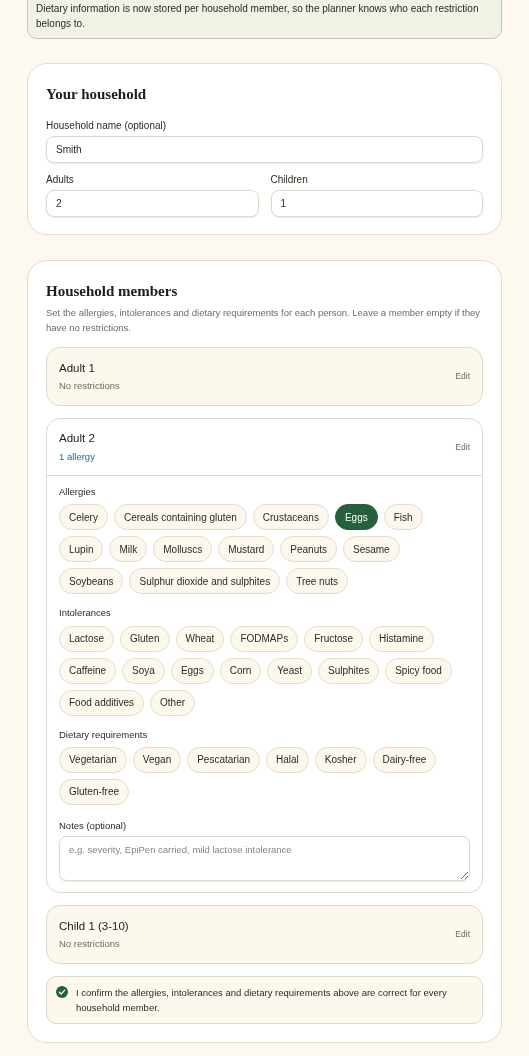 This screenshot has height=1056, width=529. What do you see at coordinates (78, 492) in the screenshot?
I see `group-label: Allergies` at bounding box center [78, 492].